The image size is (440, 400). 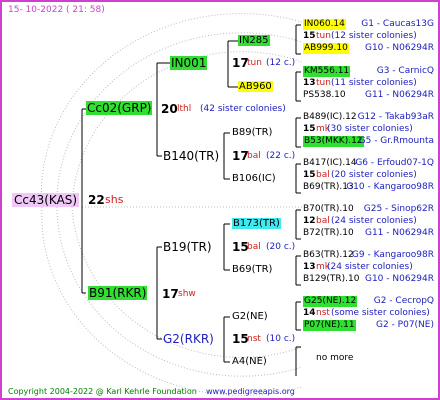 What do you see at coordinates (405, 71) in the screenshot?
I see `gen4-origin: G3 - CarnicQ` at bounding box center [405, 71].